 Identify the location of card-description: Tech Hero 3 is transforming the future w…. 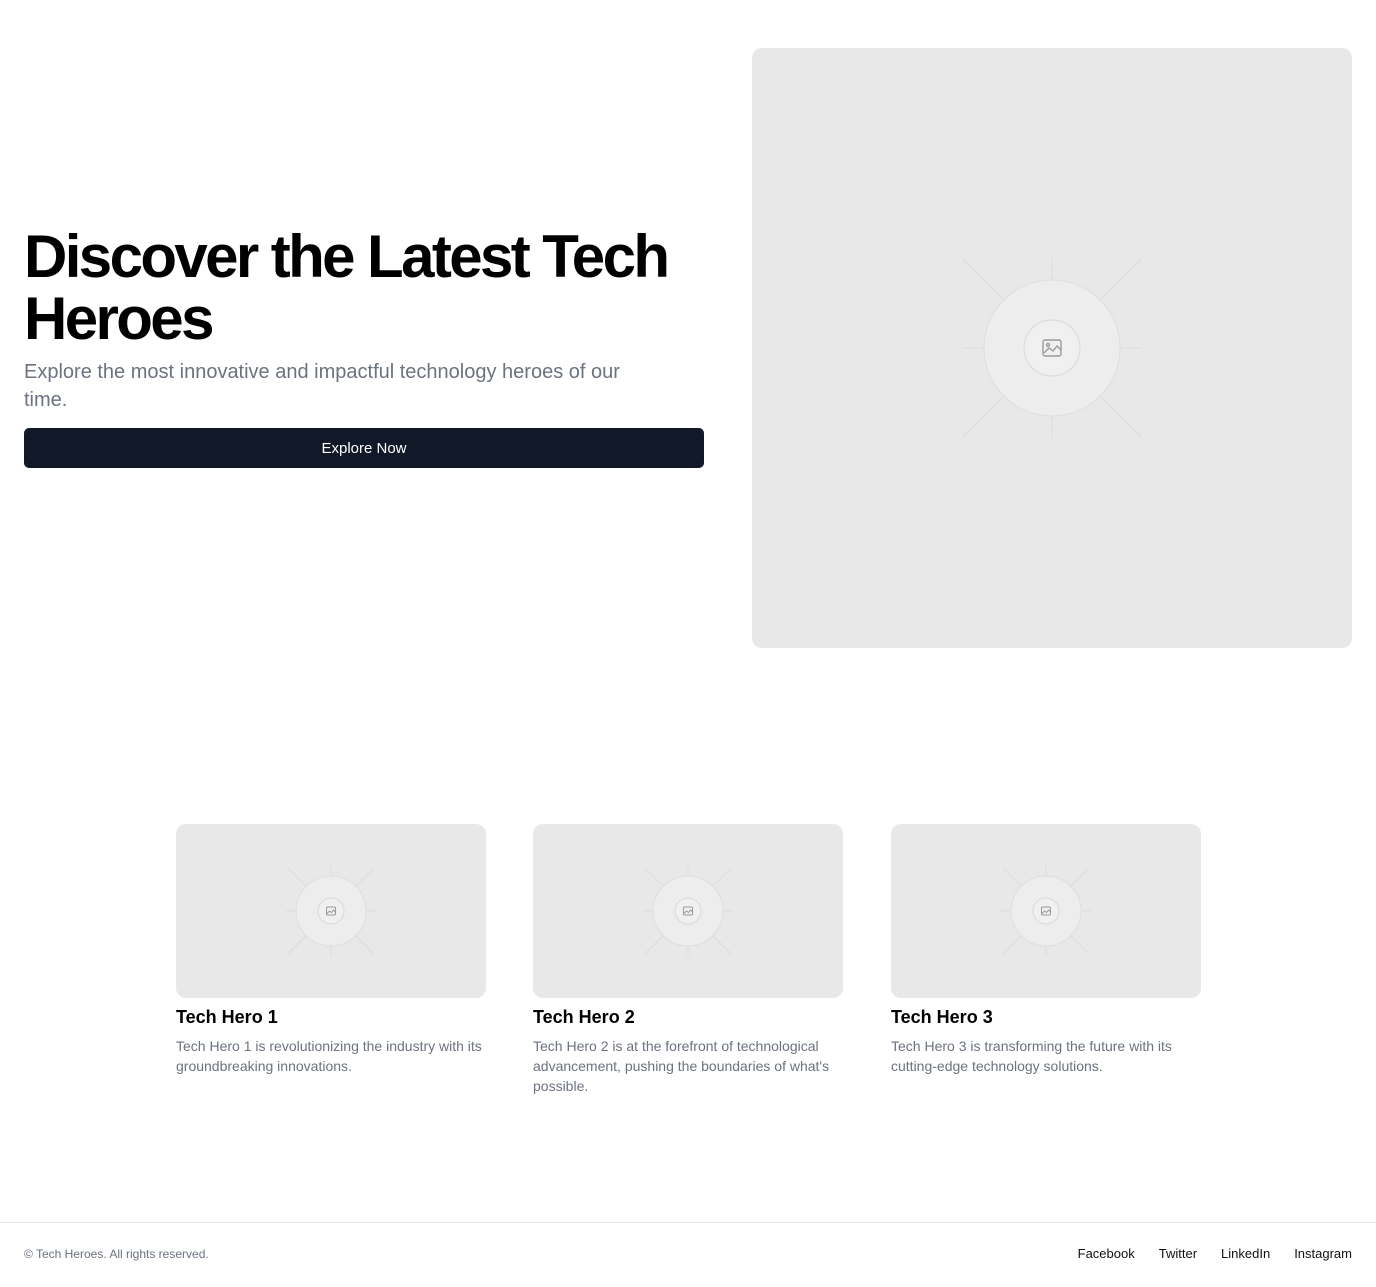
(1031, 1056).